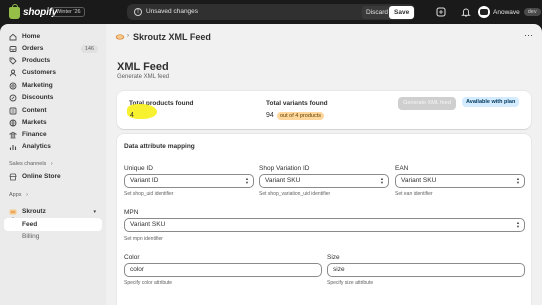 The image size is (542, 305). I want to click on sidebar-item-label: Online Store, so click(41, 176).